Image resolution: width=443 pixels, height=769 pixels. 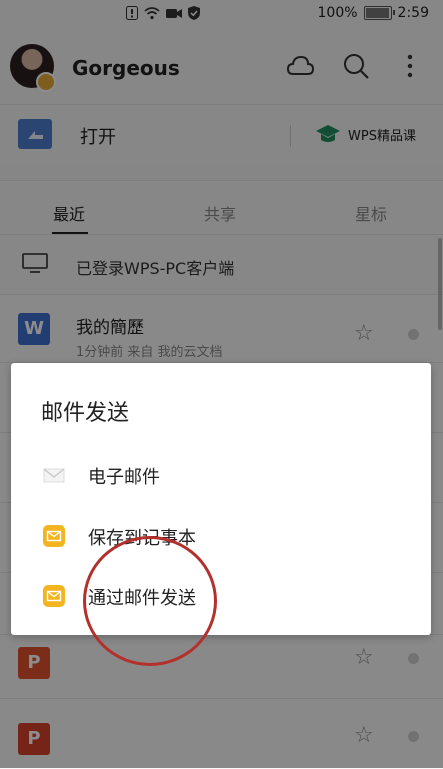 I want to click on dialog-title: 邮件发送, so click(x=85, y=413).